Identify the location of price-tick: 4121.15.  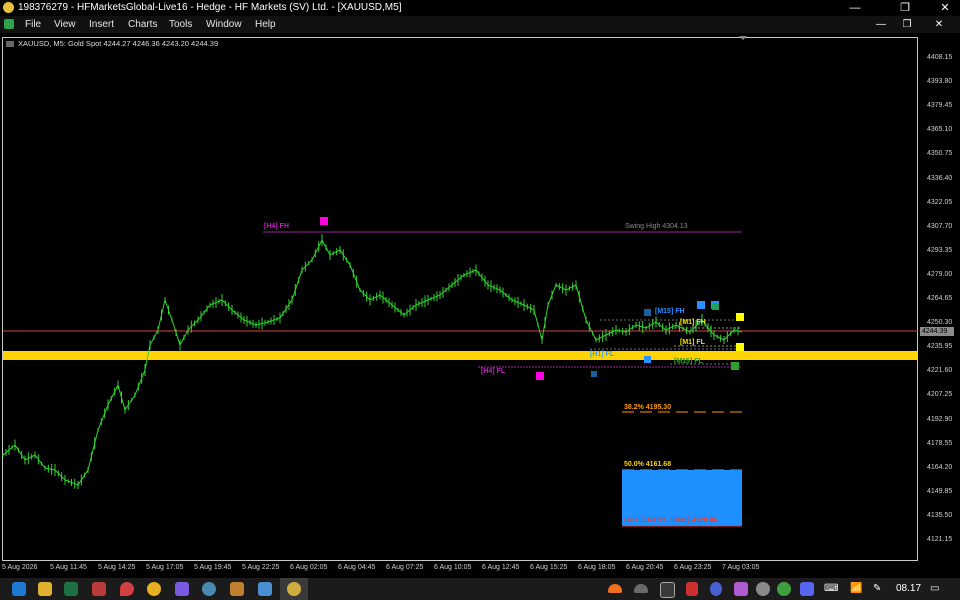
(940, 539).